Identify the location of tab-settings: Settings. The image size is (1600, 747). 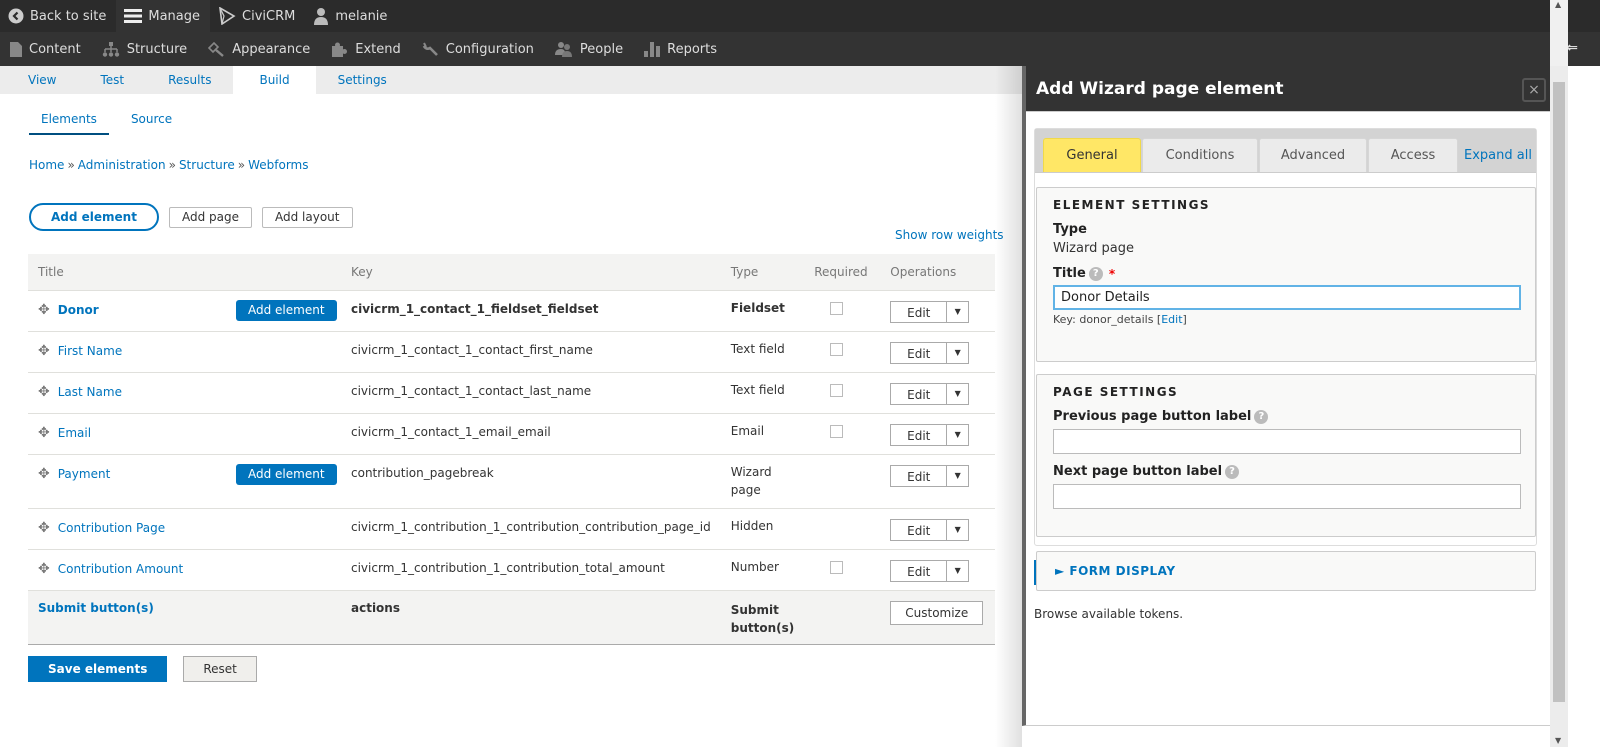
(362, 80).